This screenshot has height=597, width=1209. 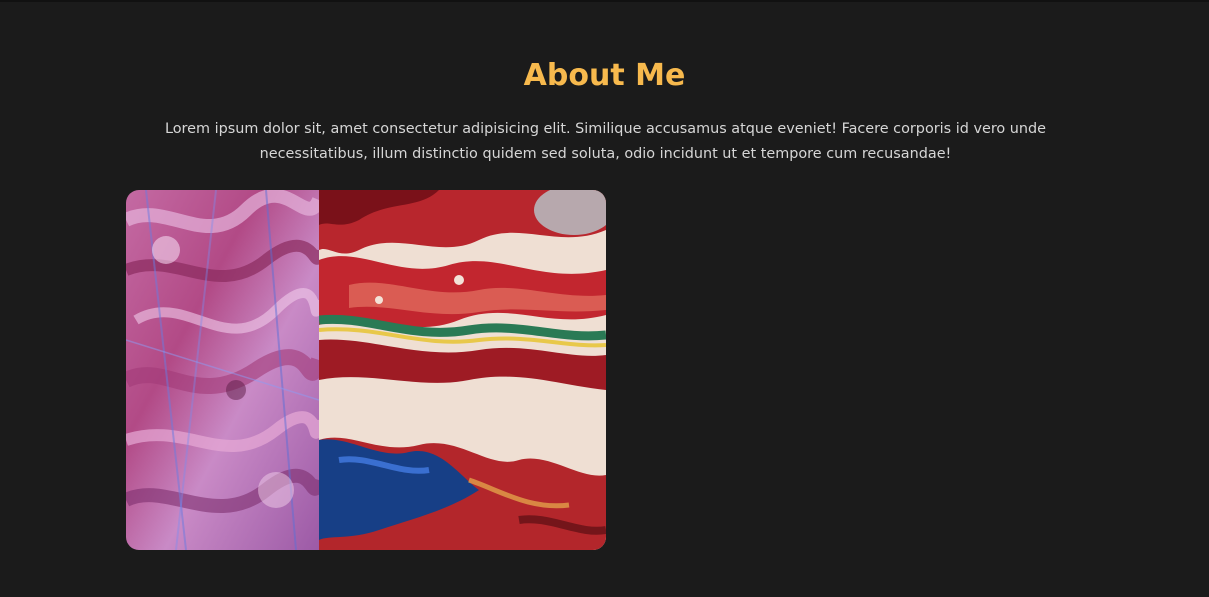 I want to click on gallery-image-pink-abstract, so click(x=222, y=370).